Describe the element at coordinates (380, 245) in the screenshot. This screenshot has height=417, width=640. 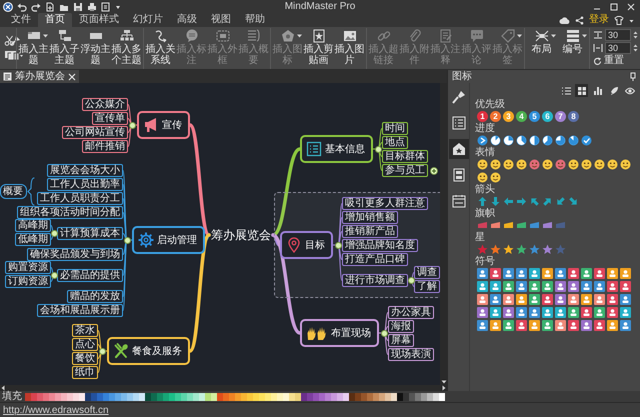
I see `subtopic: 增强品牌知名度` at that location.